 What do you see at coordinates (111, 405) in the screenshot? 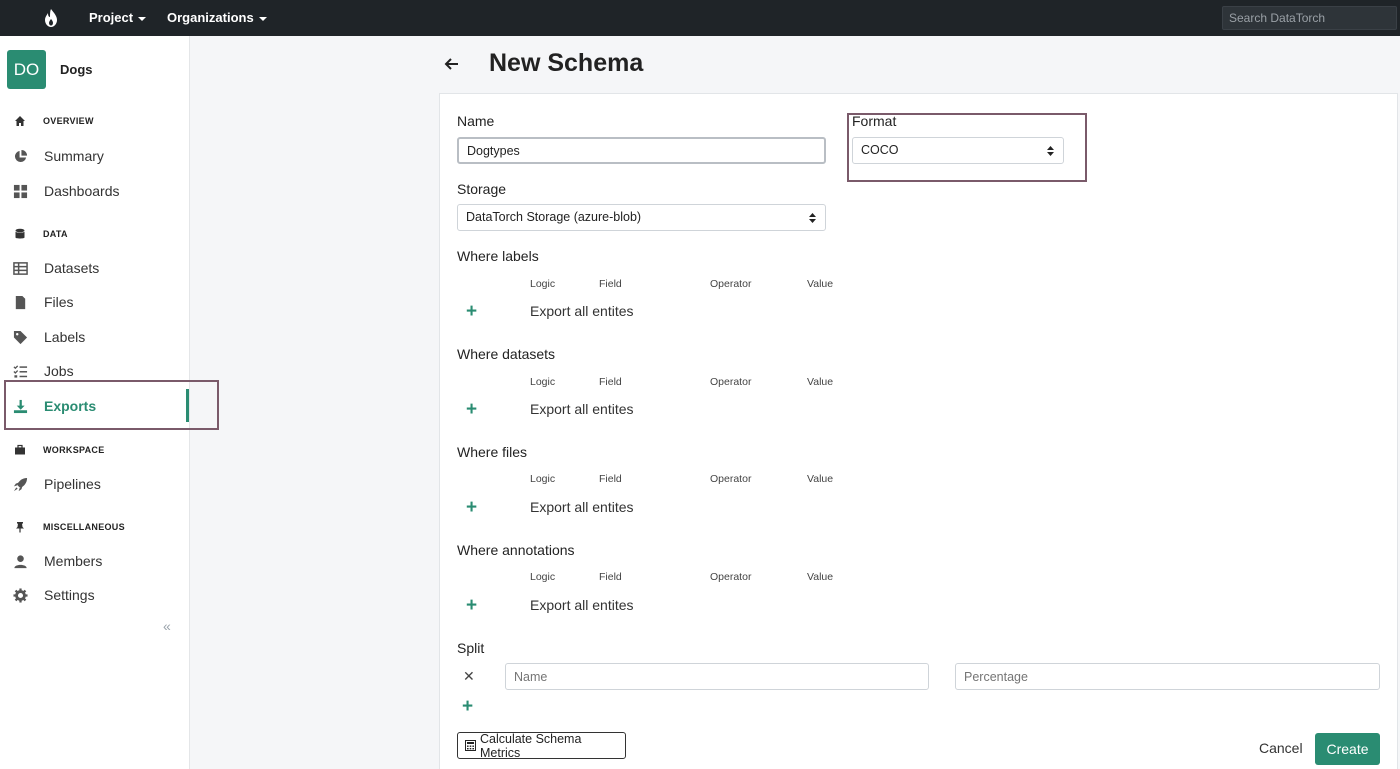
I see `highlight-exports` at bounding box center [111, 405].